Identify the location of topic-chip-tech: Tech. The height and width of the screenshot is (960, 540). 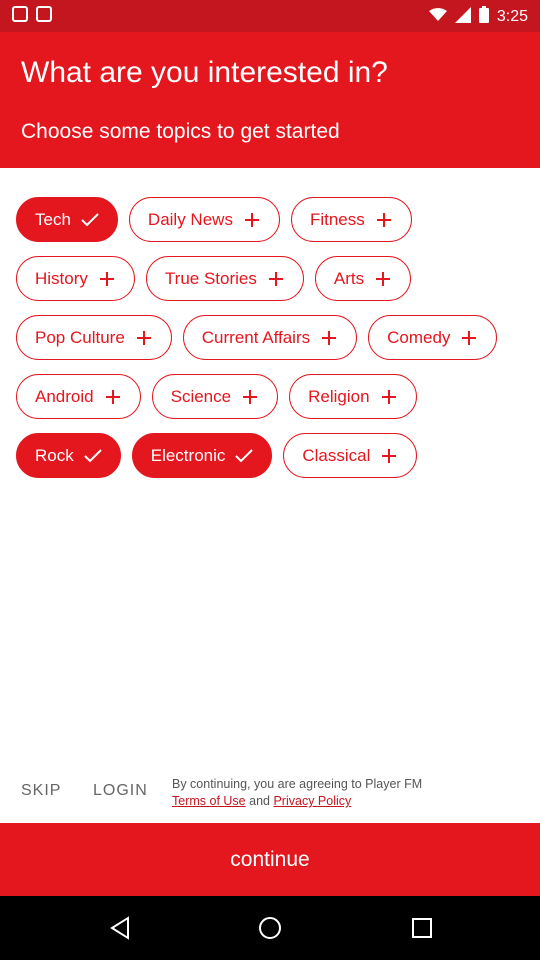
(67, 219).